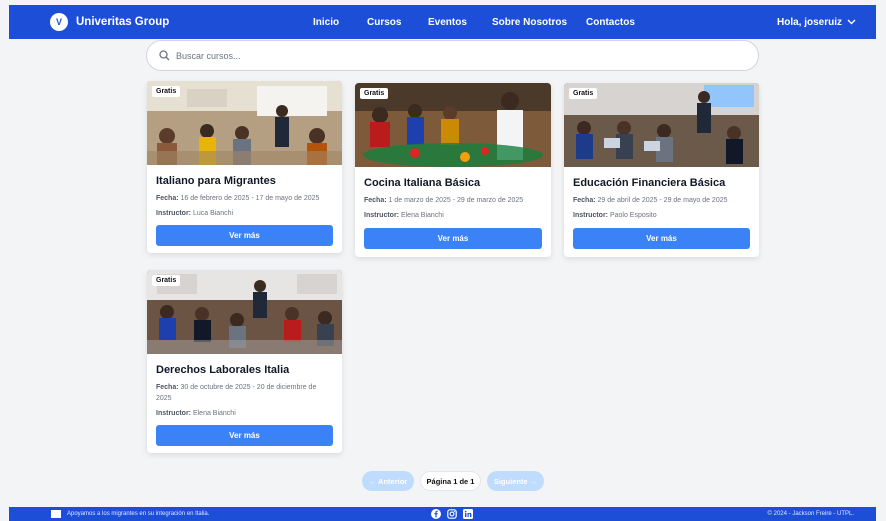 This screenshot has width=886, height=521. I want to click on page-indicator: Página 1 de 1, so click(450, 481).